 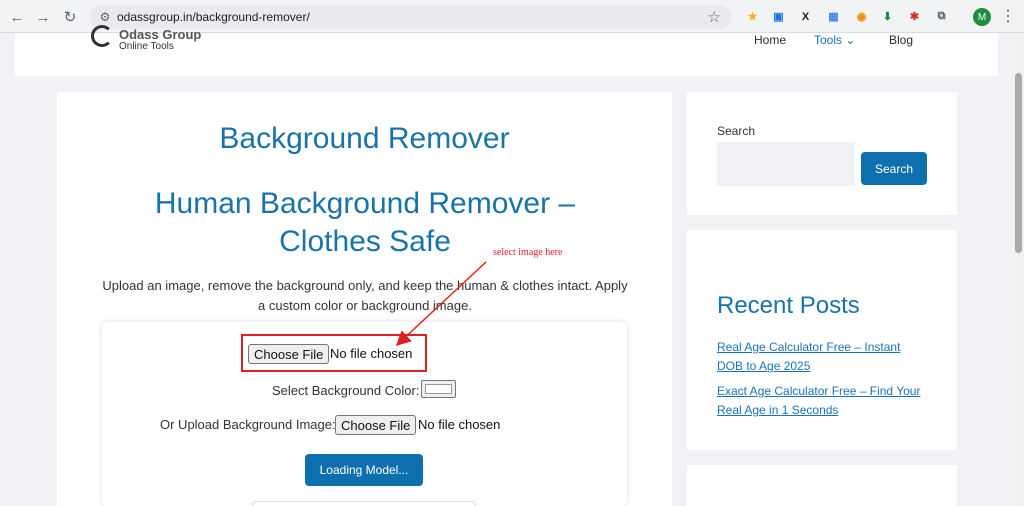 I want to click on sidebar-card, so click(x=822, y=485).